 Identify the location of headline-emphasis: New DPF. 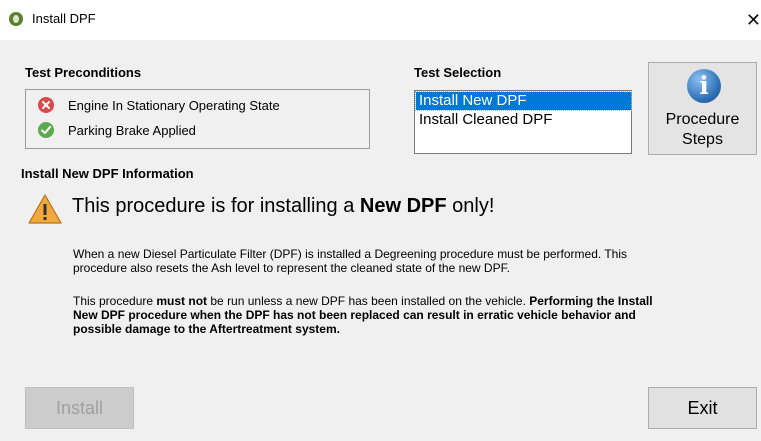
(403, 206).